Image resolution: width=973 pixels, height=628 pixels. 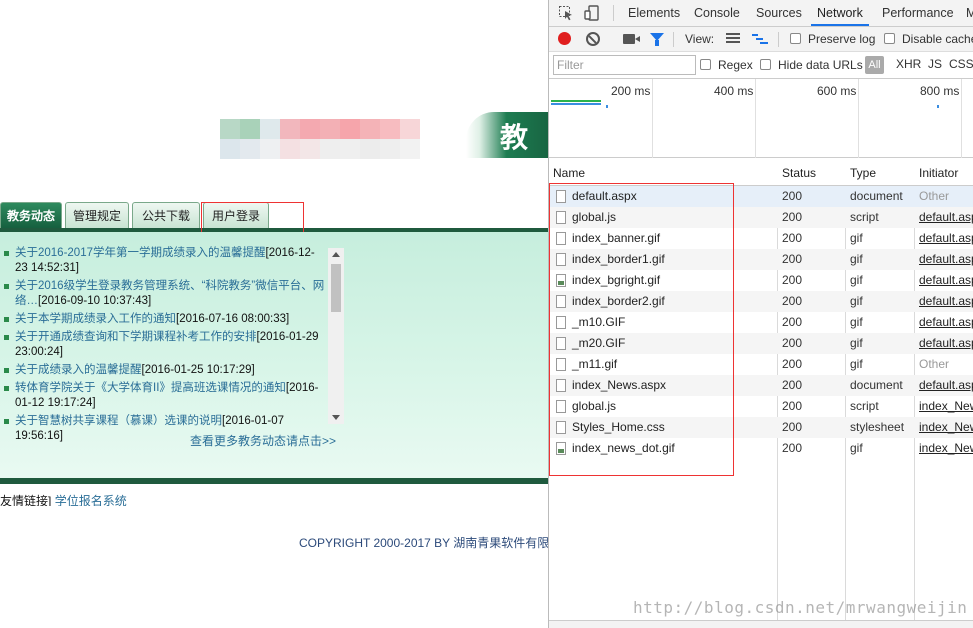 What do you see at coordinates (733, 38) in the screenshot?
I see `large-rows-icon` at bounding box center [733, 38].